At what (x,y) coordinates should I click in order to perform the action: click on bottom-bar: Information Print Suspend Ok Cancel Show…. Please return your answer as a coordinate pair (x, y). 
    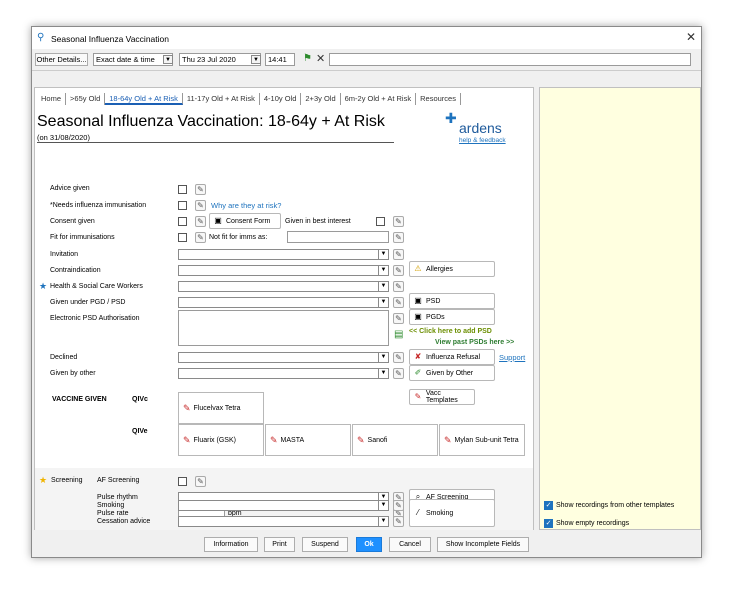
    Looking at the image, I should click on (366, 545).